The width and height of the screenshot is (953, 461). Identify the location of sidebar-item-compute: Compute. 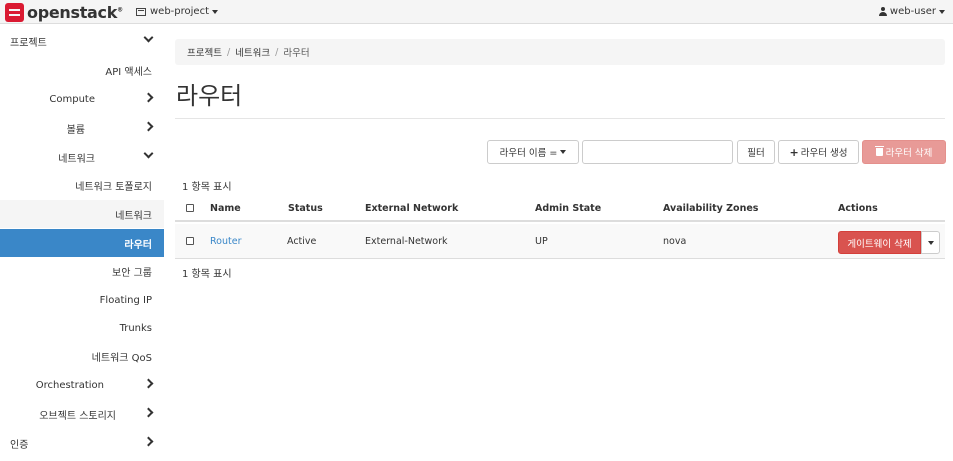
(82, 99).